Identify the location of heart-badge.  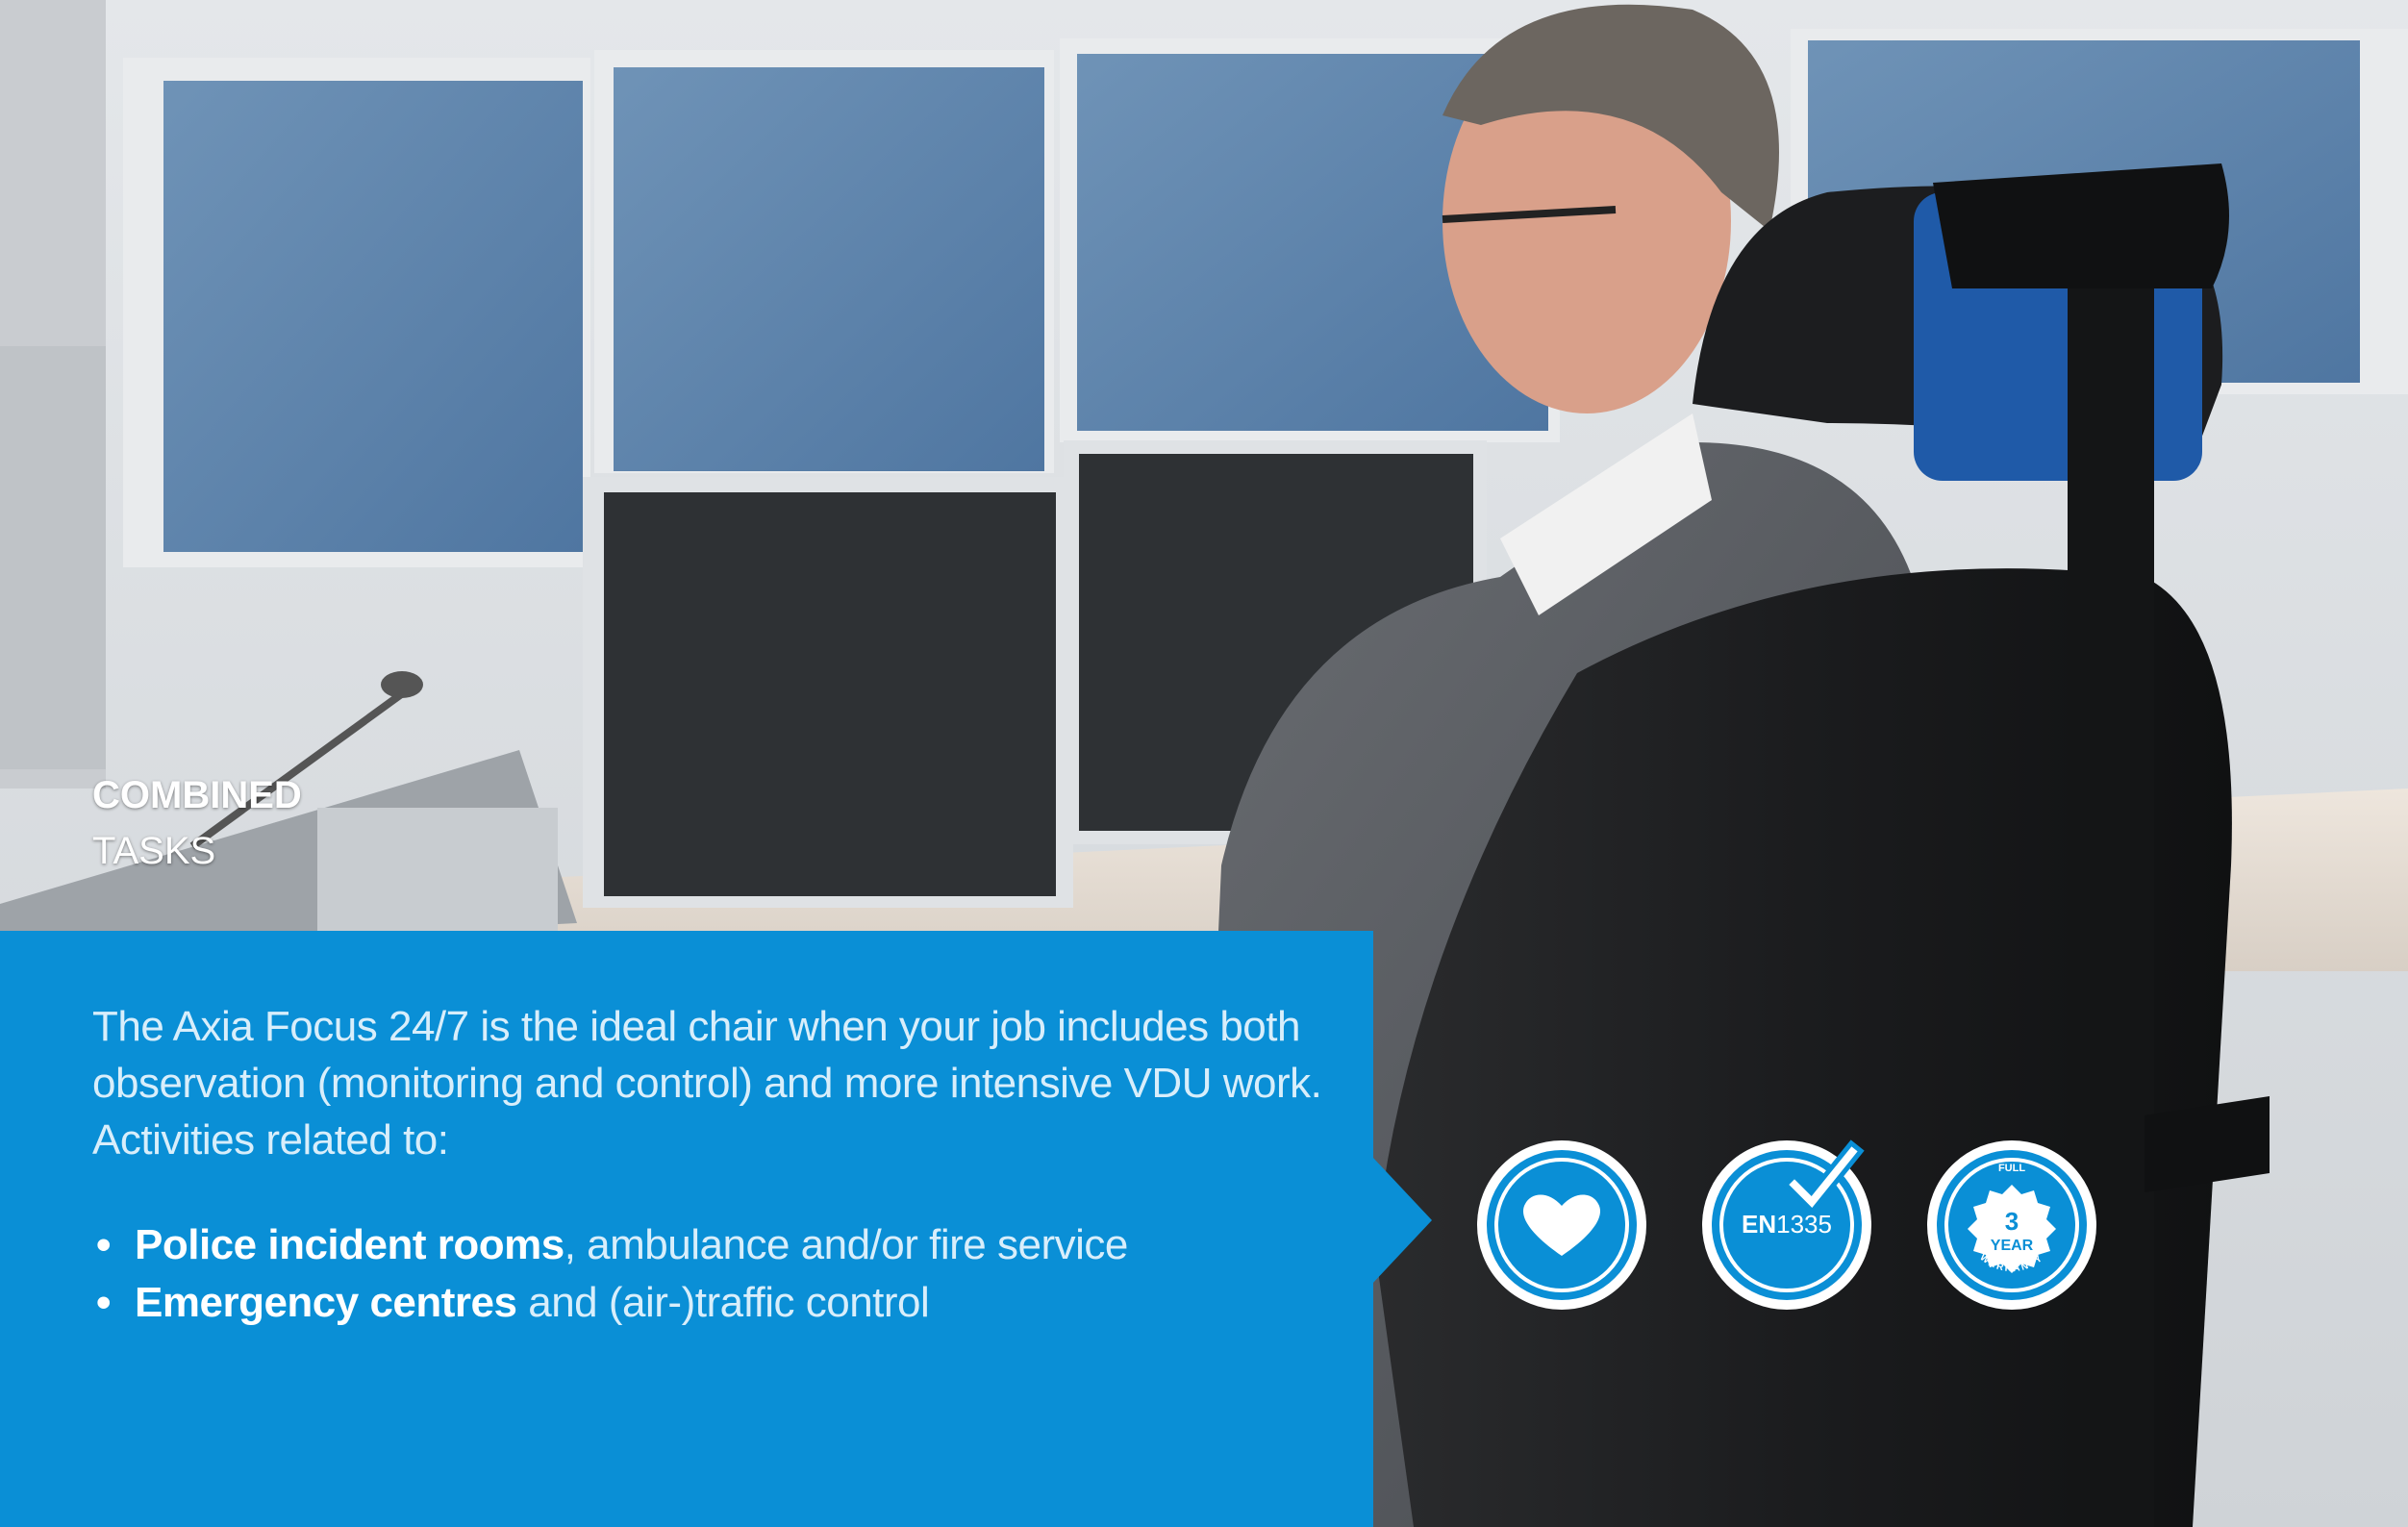
(1561, 1225).